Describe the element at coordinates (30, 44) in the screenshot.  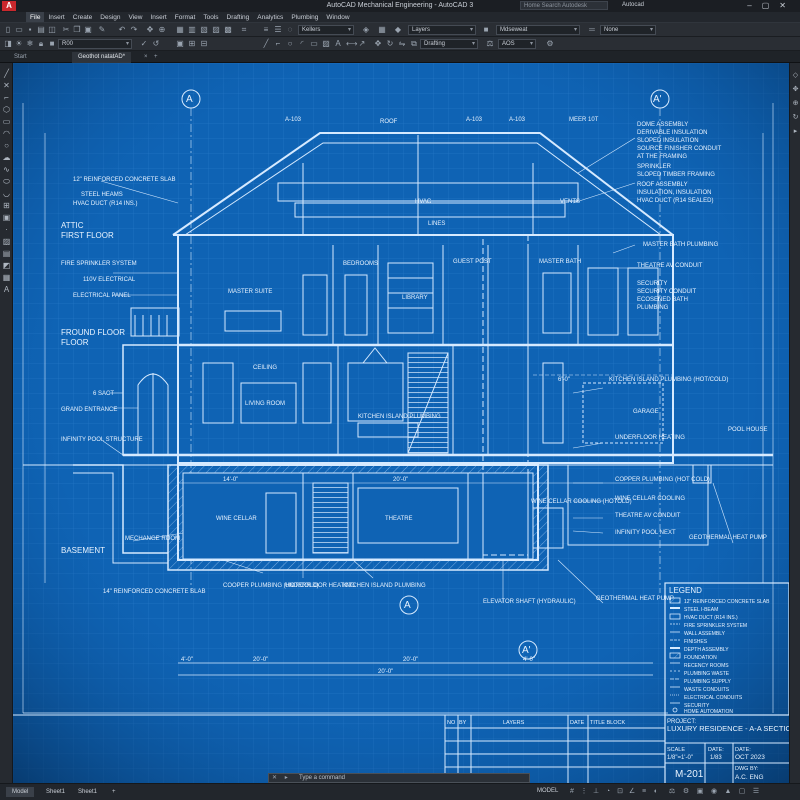
I see `layer-freeze-icon: ❄` at that location.